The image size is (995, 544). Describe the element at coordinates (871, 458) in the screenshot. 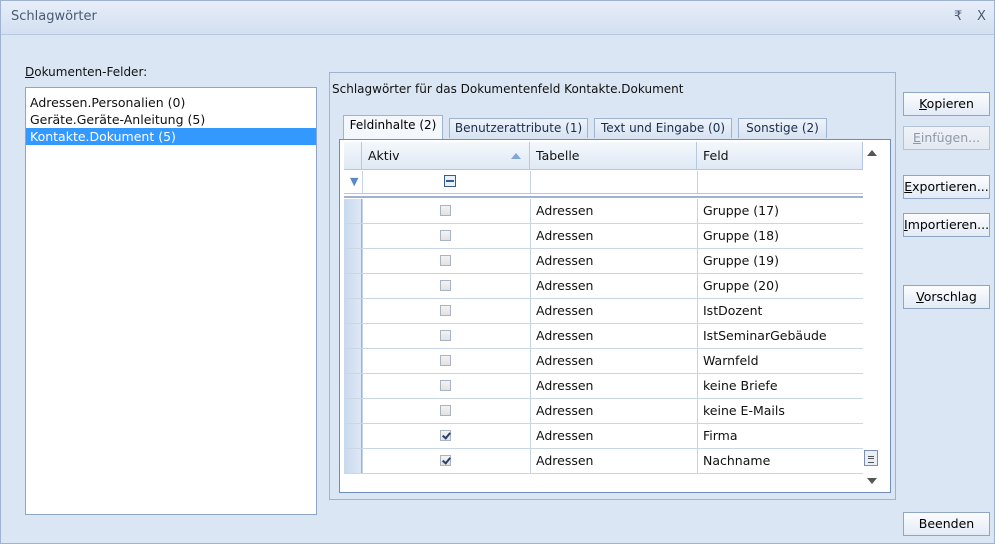

I see `scroll-thumb` at that location.